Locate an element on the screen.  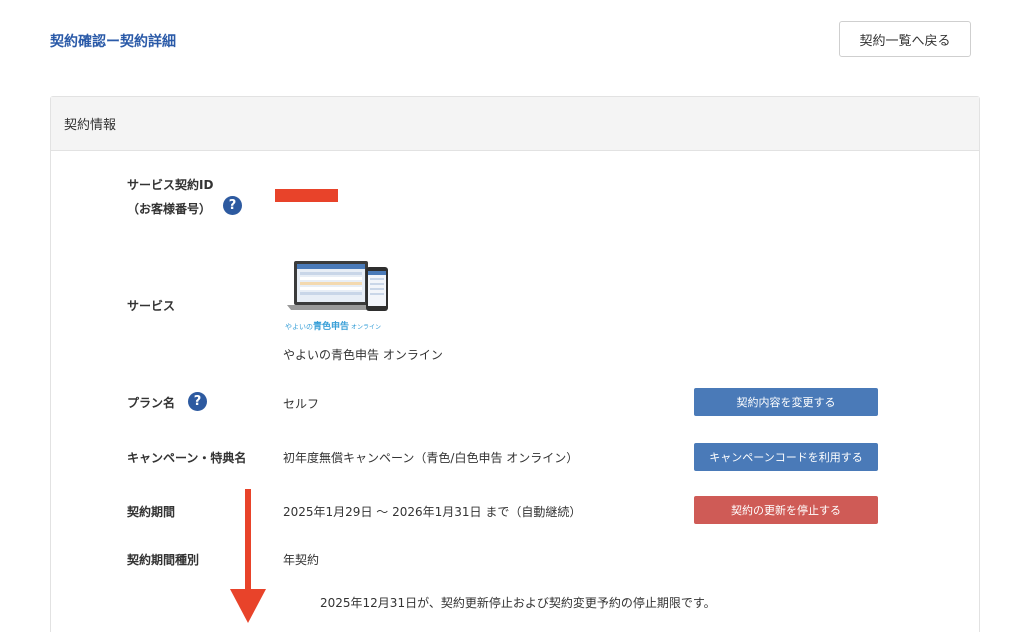
renewal-deadline-notice: 2025年12月31日が、契約更新停止および契約変更予約の停止期限です。 is located at coordinates (518, 603).